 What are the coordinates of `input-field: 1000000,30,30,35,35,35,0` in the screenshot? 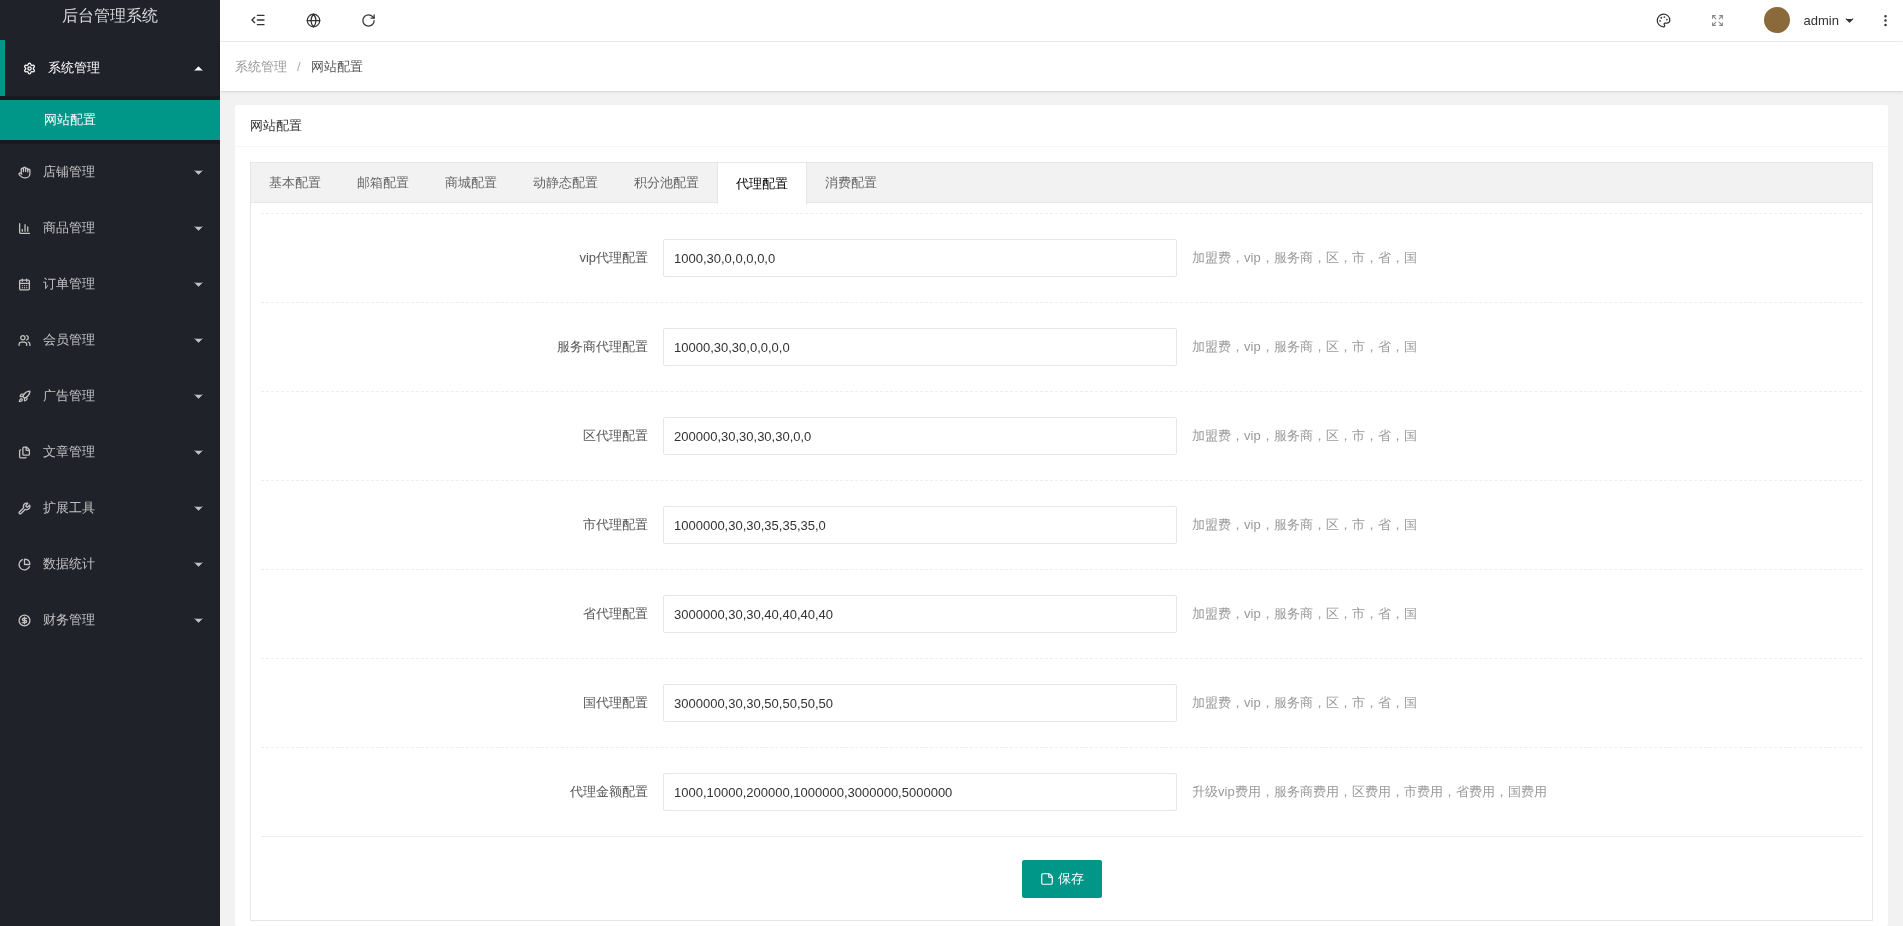 It's located at (920, 525).